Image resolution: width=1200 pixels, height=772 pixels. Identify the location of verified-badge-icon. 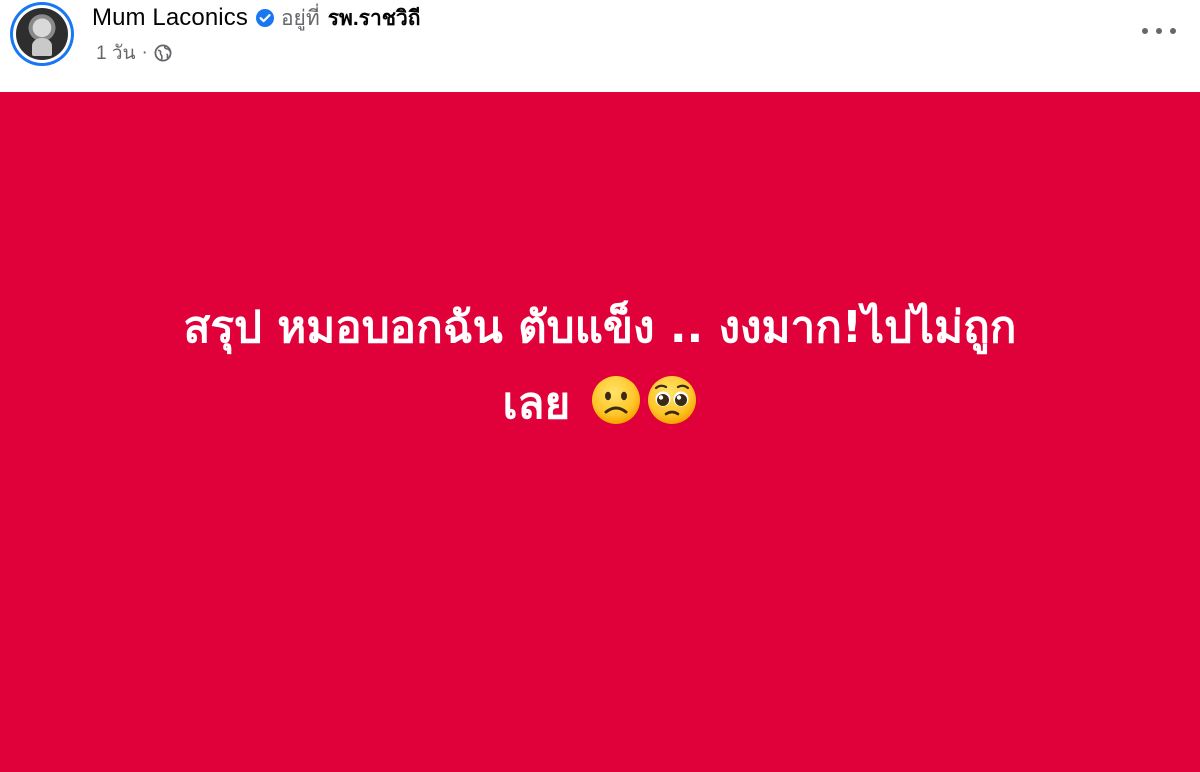
(265, 18).